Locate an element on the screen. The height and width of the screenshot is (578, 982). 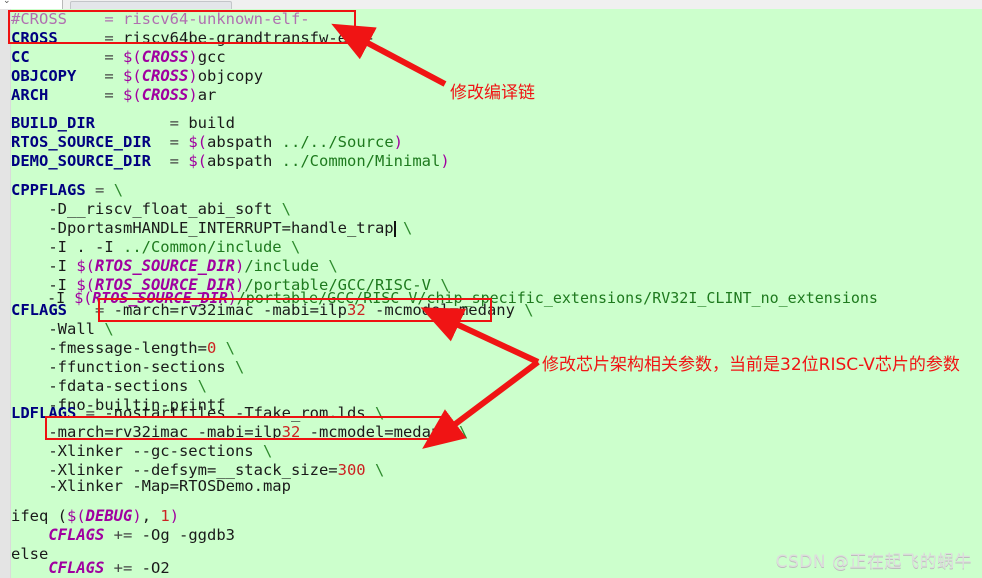
watermark: CSDN @正在起飞的蜗牛 is located at coordinates (873, 562).